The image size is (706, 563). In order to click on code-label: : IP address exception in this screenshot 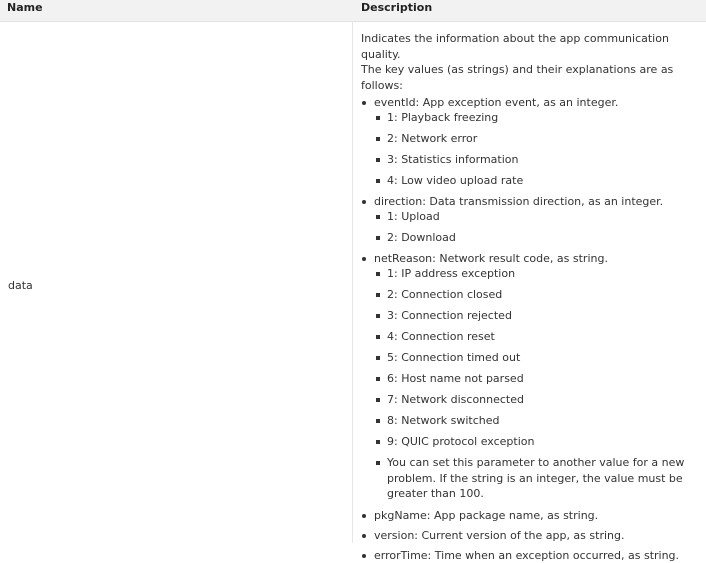, I will do `click(455, 273)`.